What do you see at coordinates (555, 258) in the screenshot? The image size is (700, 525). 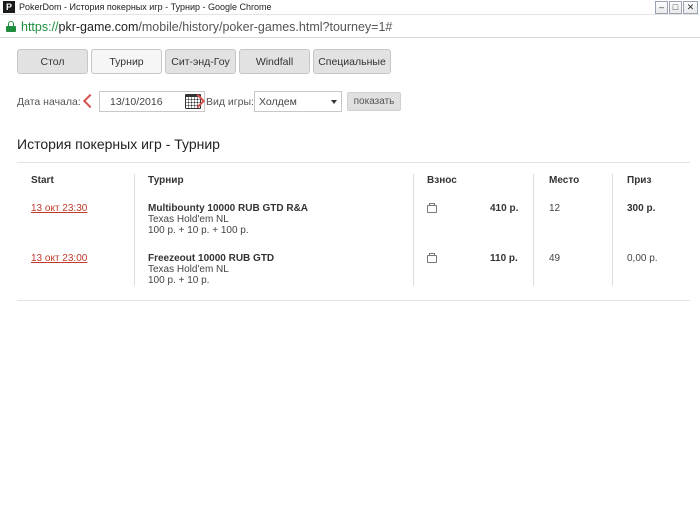 I see `finish-place: 49` at bounding box center [555, 258].